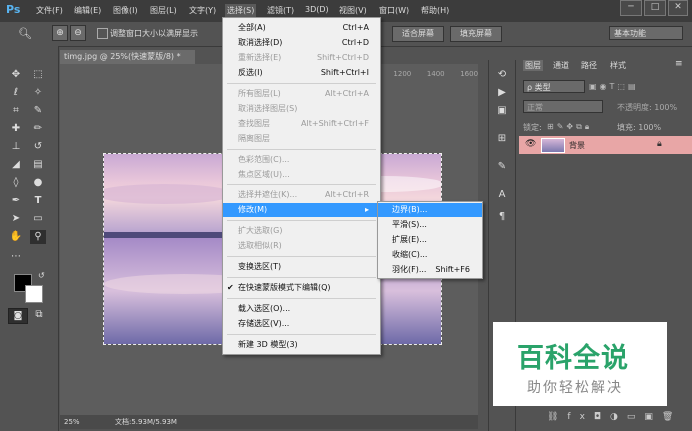  I want to click on crop-tool-icon: ⌗, so click(16, 111).